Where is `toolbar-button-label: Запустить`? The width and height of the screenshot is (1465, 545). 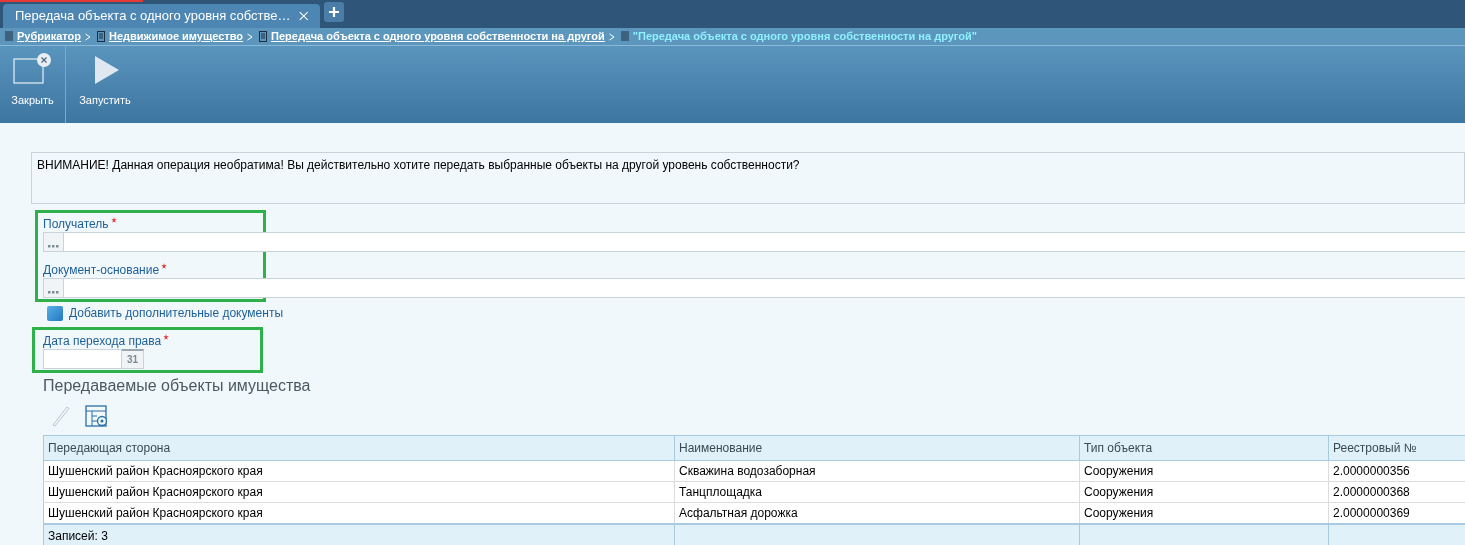
toolbar-button-label: Запустить is located at coordinates (105, 100).